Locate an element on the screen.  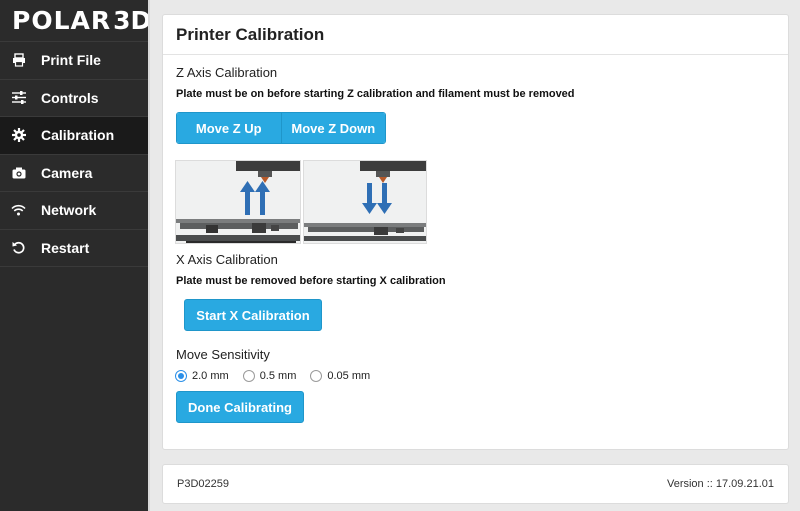
z-up-illustration is located at coordinates (238, 202).